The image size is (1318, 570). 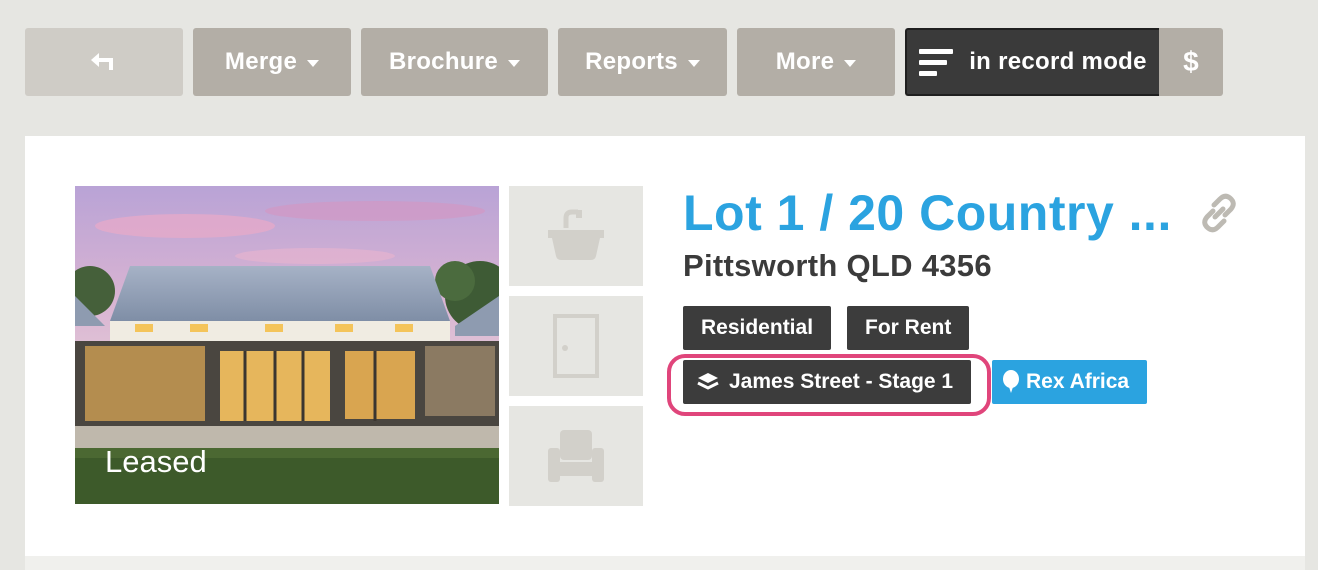 I want to click on financials-button: $, so click(x=1191, y=62).